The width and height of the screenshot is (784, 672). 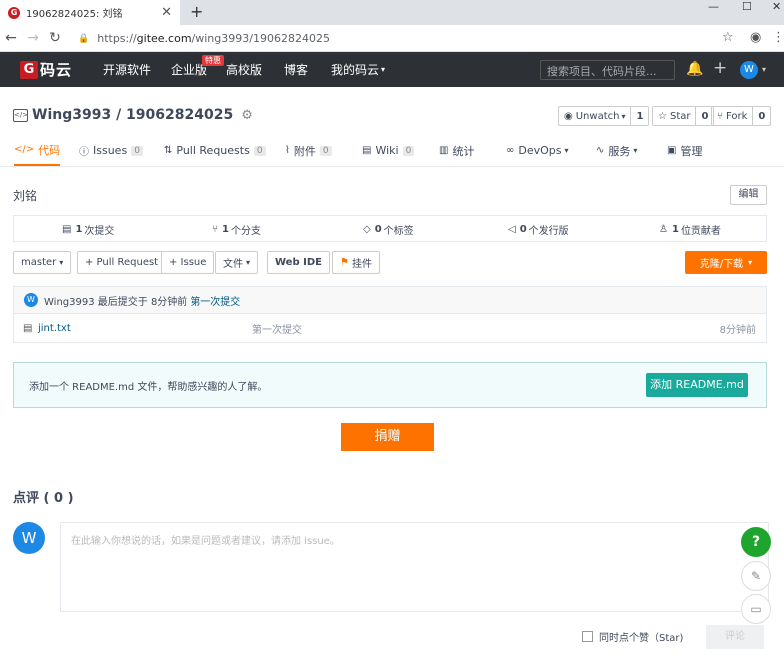 What do you see at coordinates (632, 636) in the screenshot?
I see `star-also-checkbox-row: 同时点个赞（Star)` at bounding box center [632, 636].